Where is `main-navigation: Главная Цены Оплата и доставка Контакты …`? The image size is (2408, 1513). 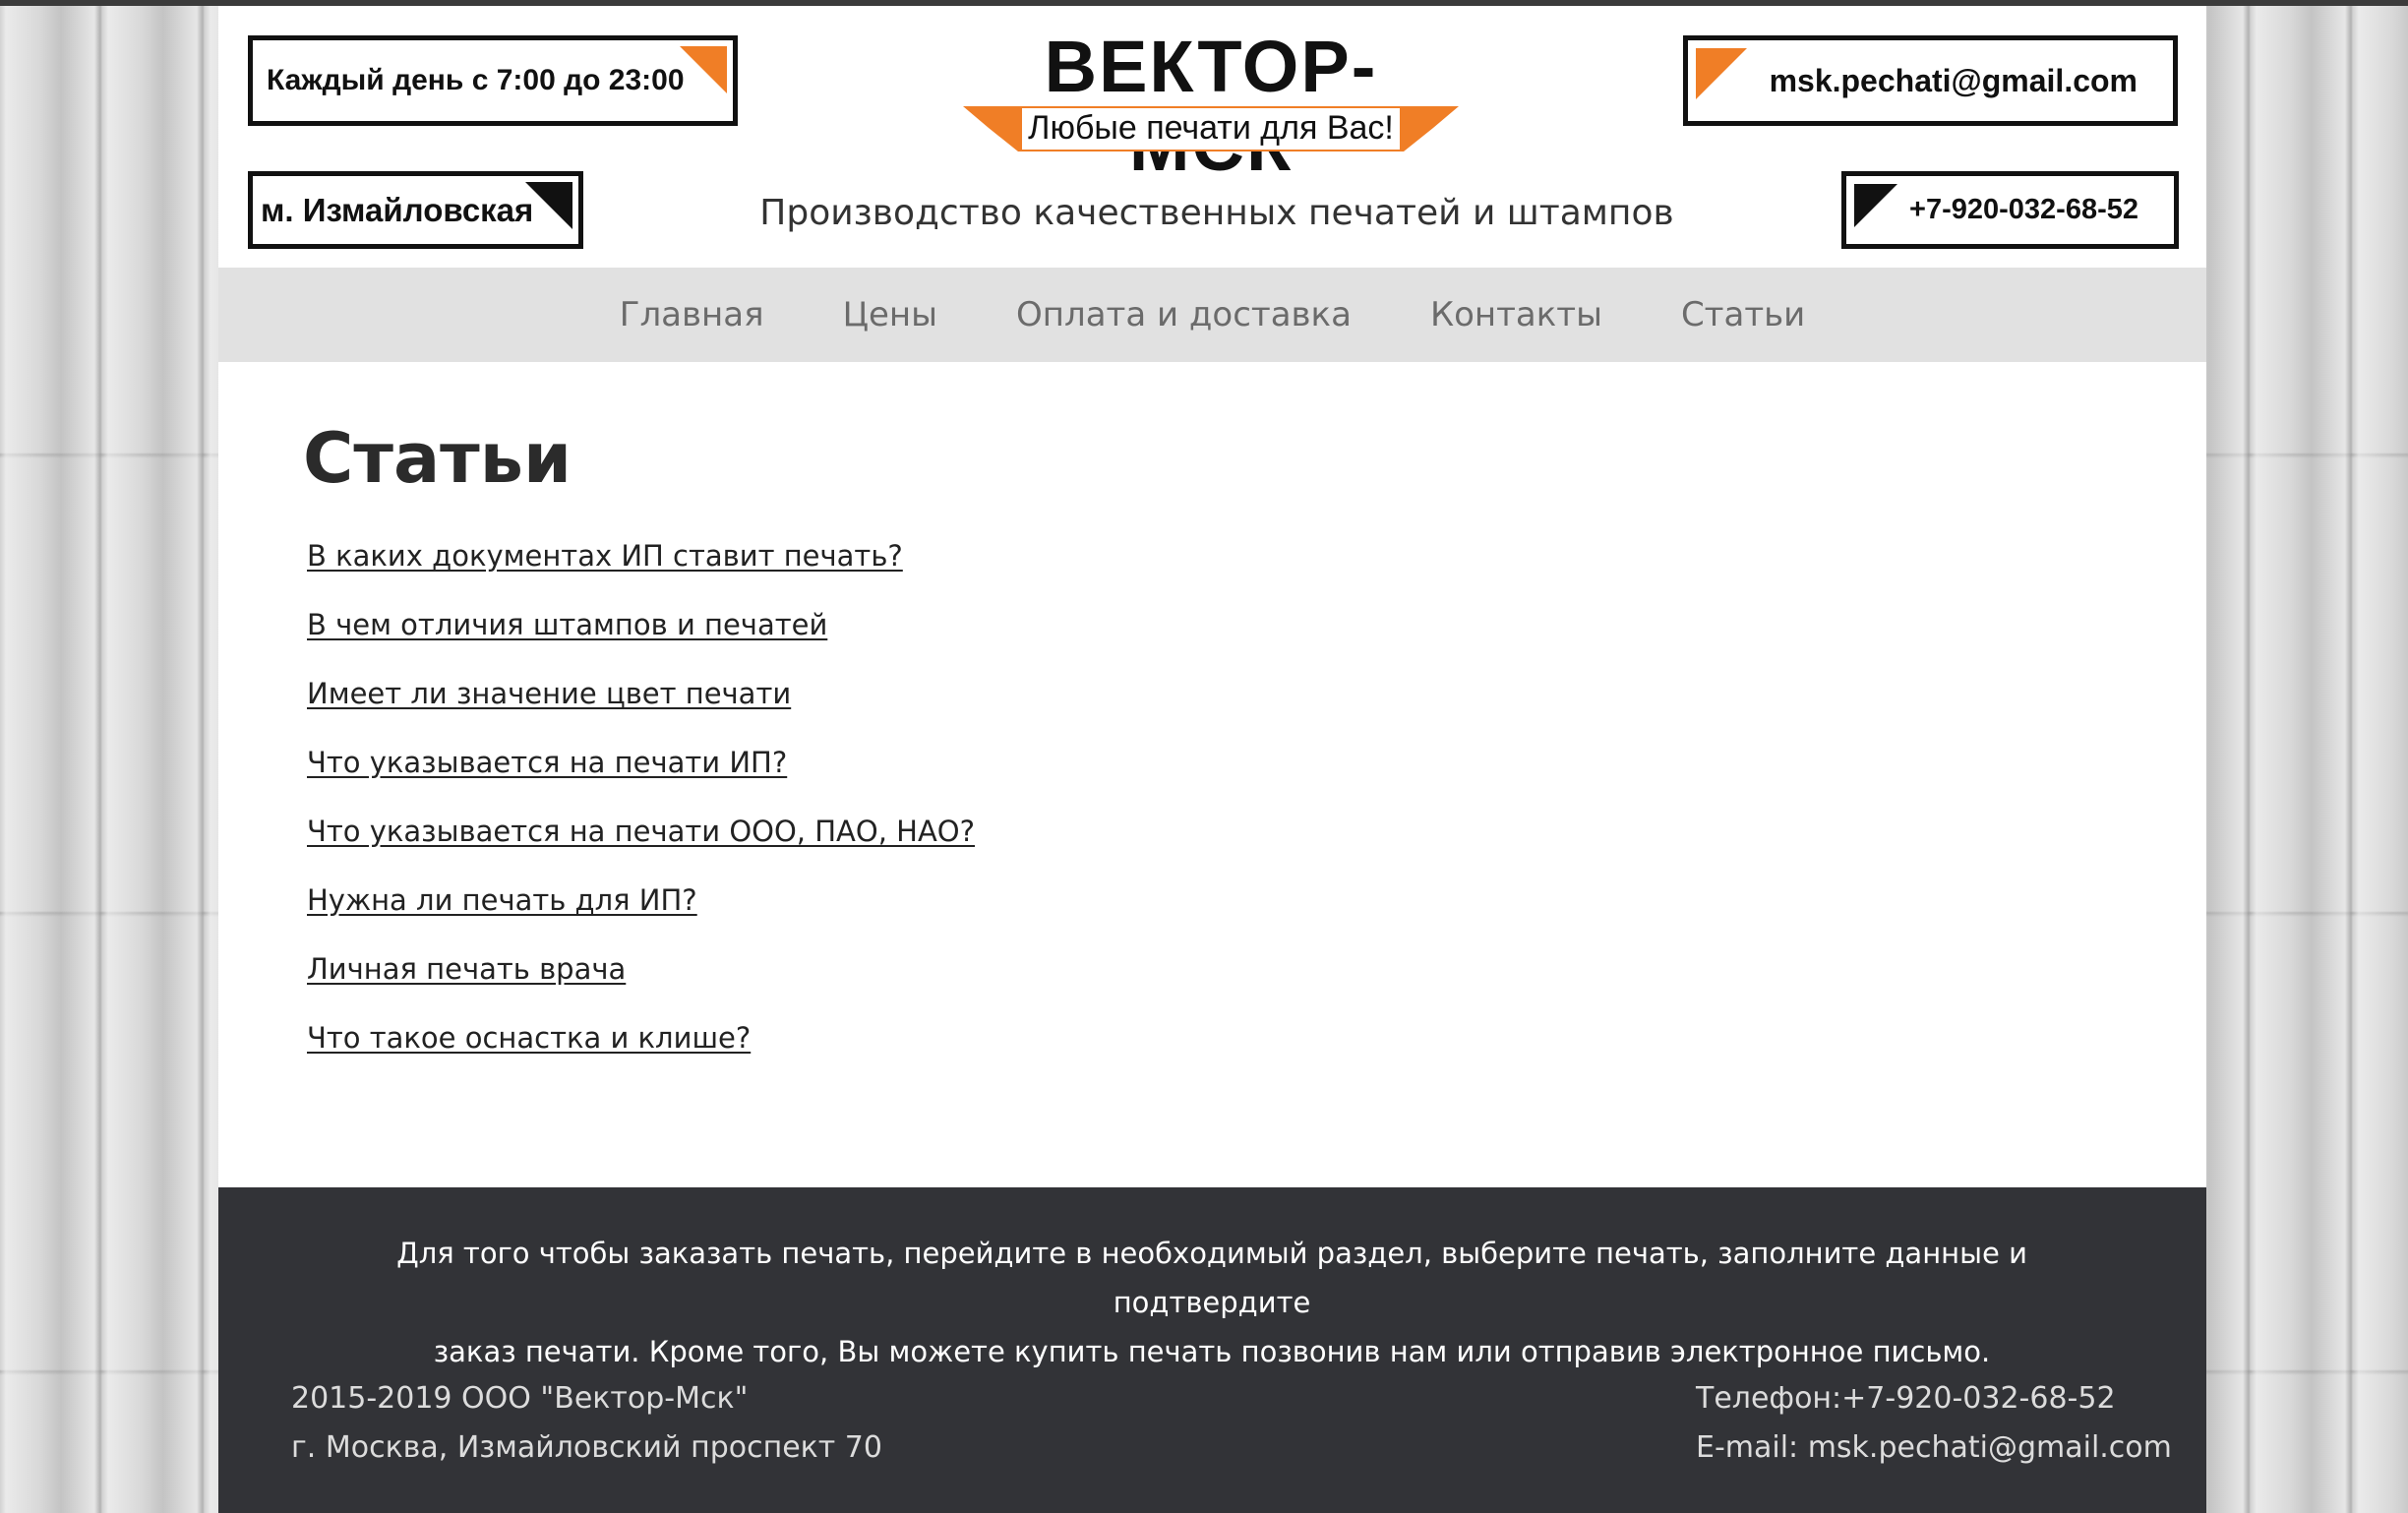
main-navigation: Главная Цены Оплата и доставка Контакты … is located at coordinates (1212, 315).